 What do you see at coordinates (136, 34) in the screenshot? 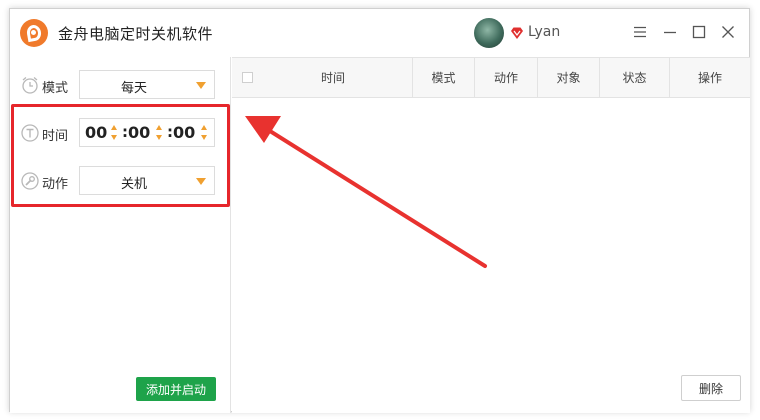
I see `app-title: 金舟电脑定时关机软件` at bounding box center [136, 34].